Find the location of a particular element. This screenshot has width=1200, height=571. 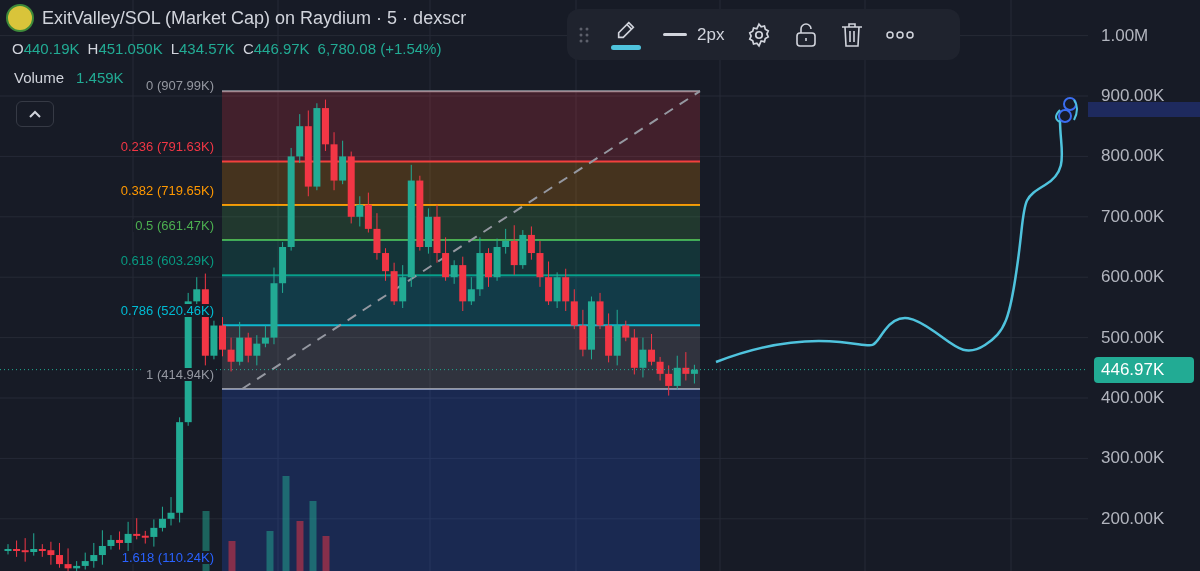

chart-title: ExitValley/SOL (Market Cap) on Raydium · 5 · dexscr is located at coordinates (254, 18).